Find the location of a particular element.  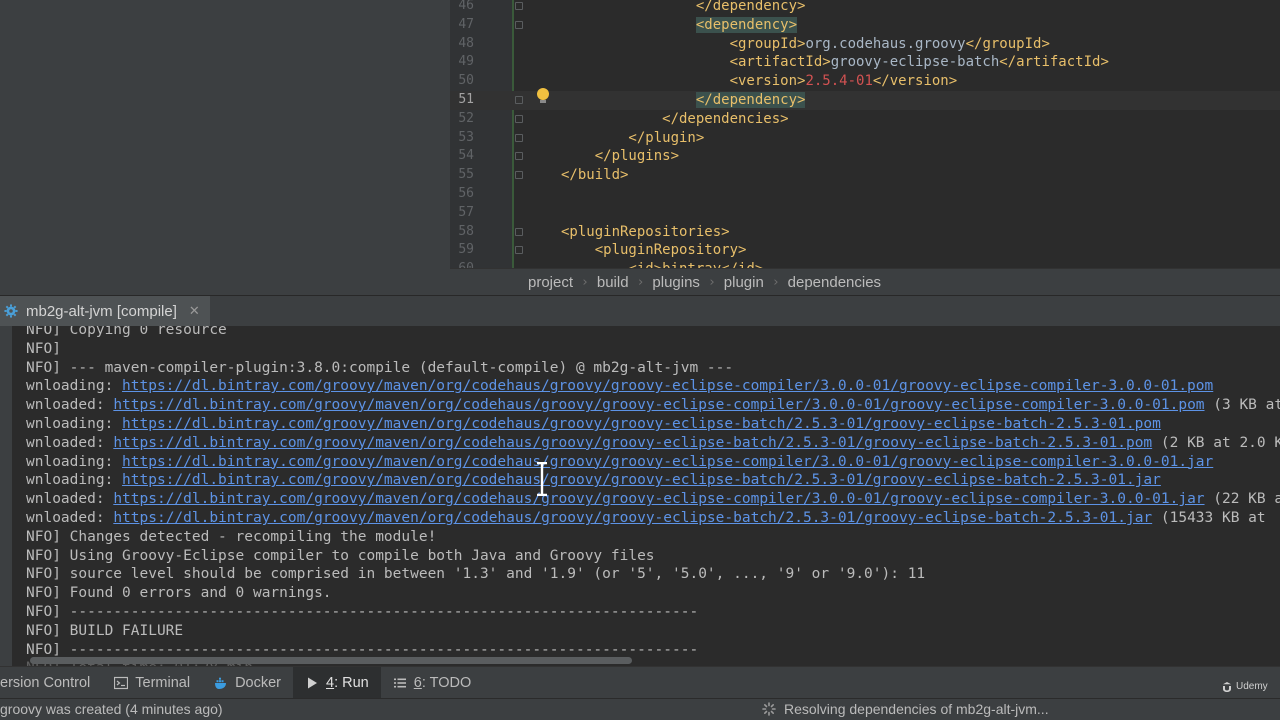

version-control-button: ersion Control is located at coordinates (51, 682).